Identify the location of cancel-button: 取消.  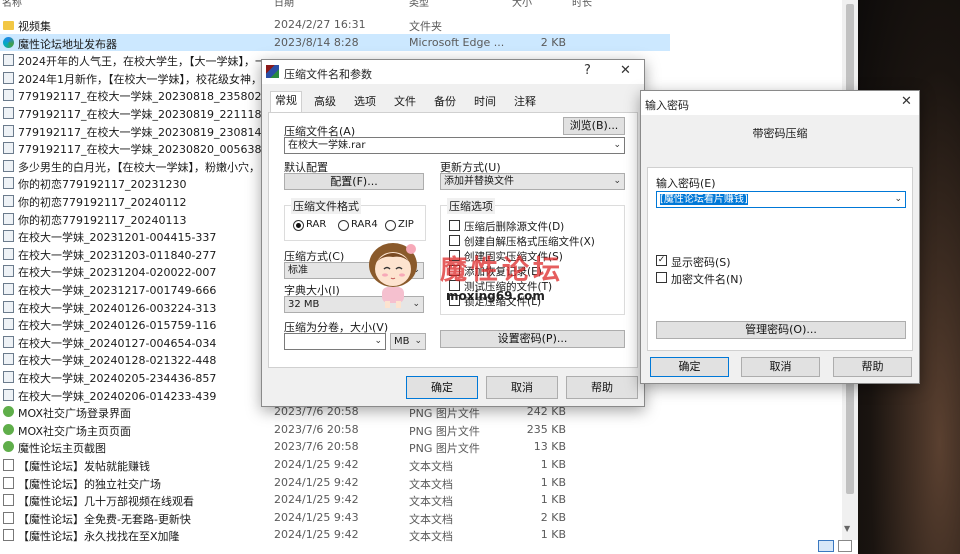
(522, 387).